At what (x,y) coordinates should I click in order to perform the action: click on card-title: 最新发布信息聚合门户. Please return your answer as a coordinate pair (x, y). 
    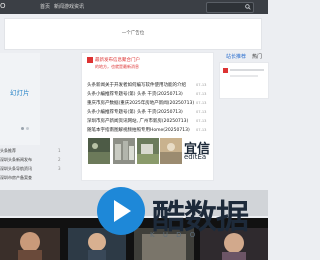
    Looking at the image, I should click on (117, 60).